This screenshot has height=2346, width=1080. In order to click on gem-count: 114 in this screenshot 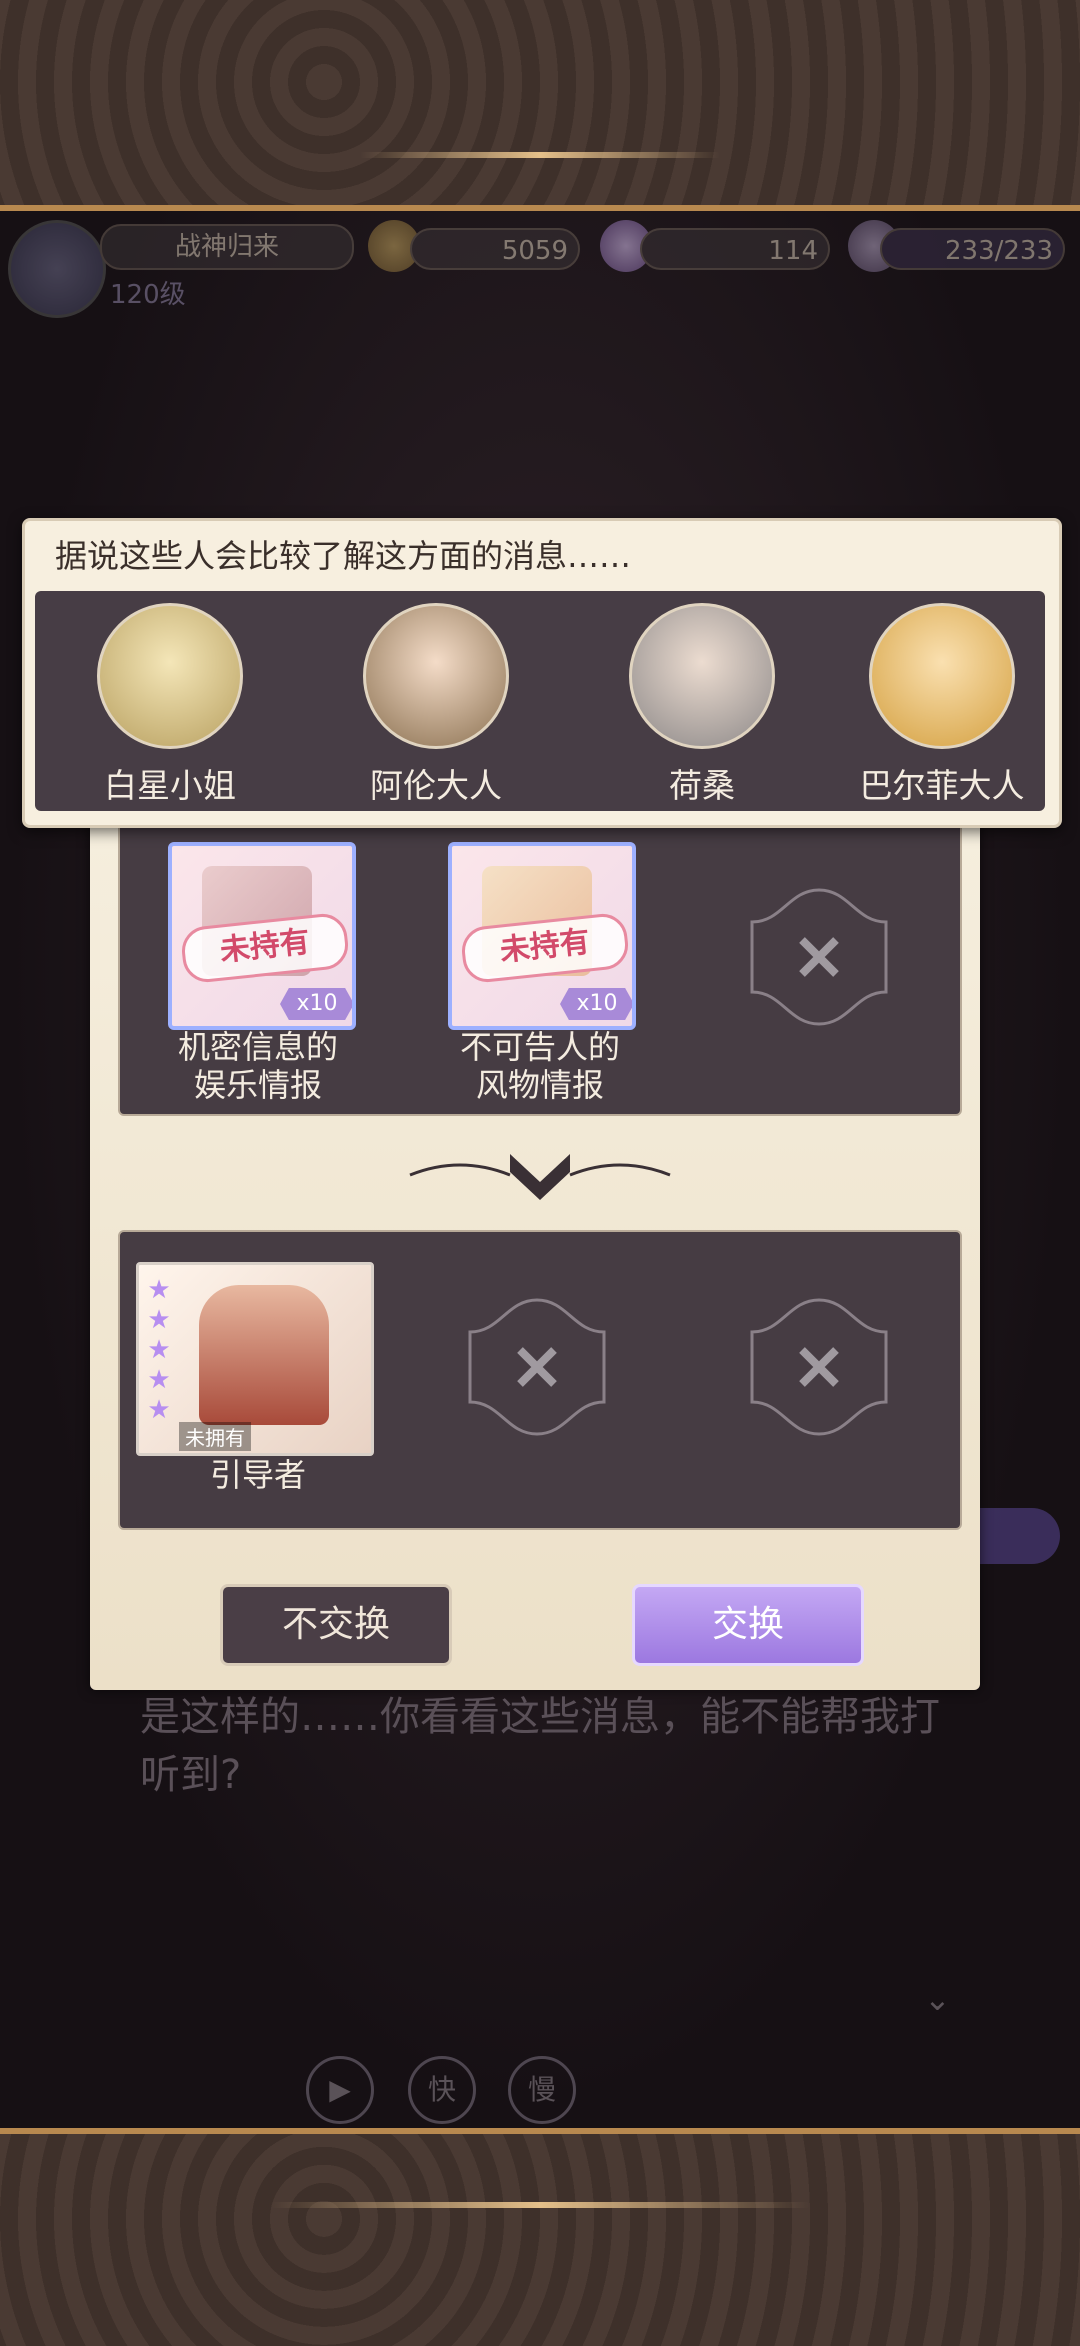, I will do `click(735, 249)`.